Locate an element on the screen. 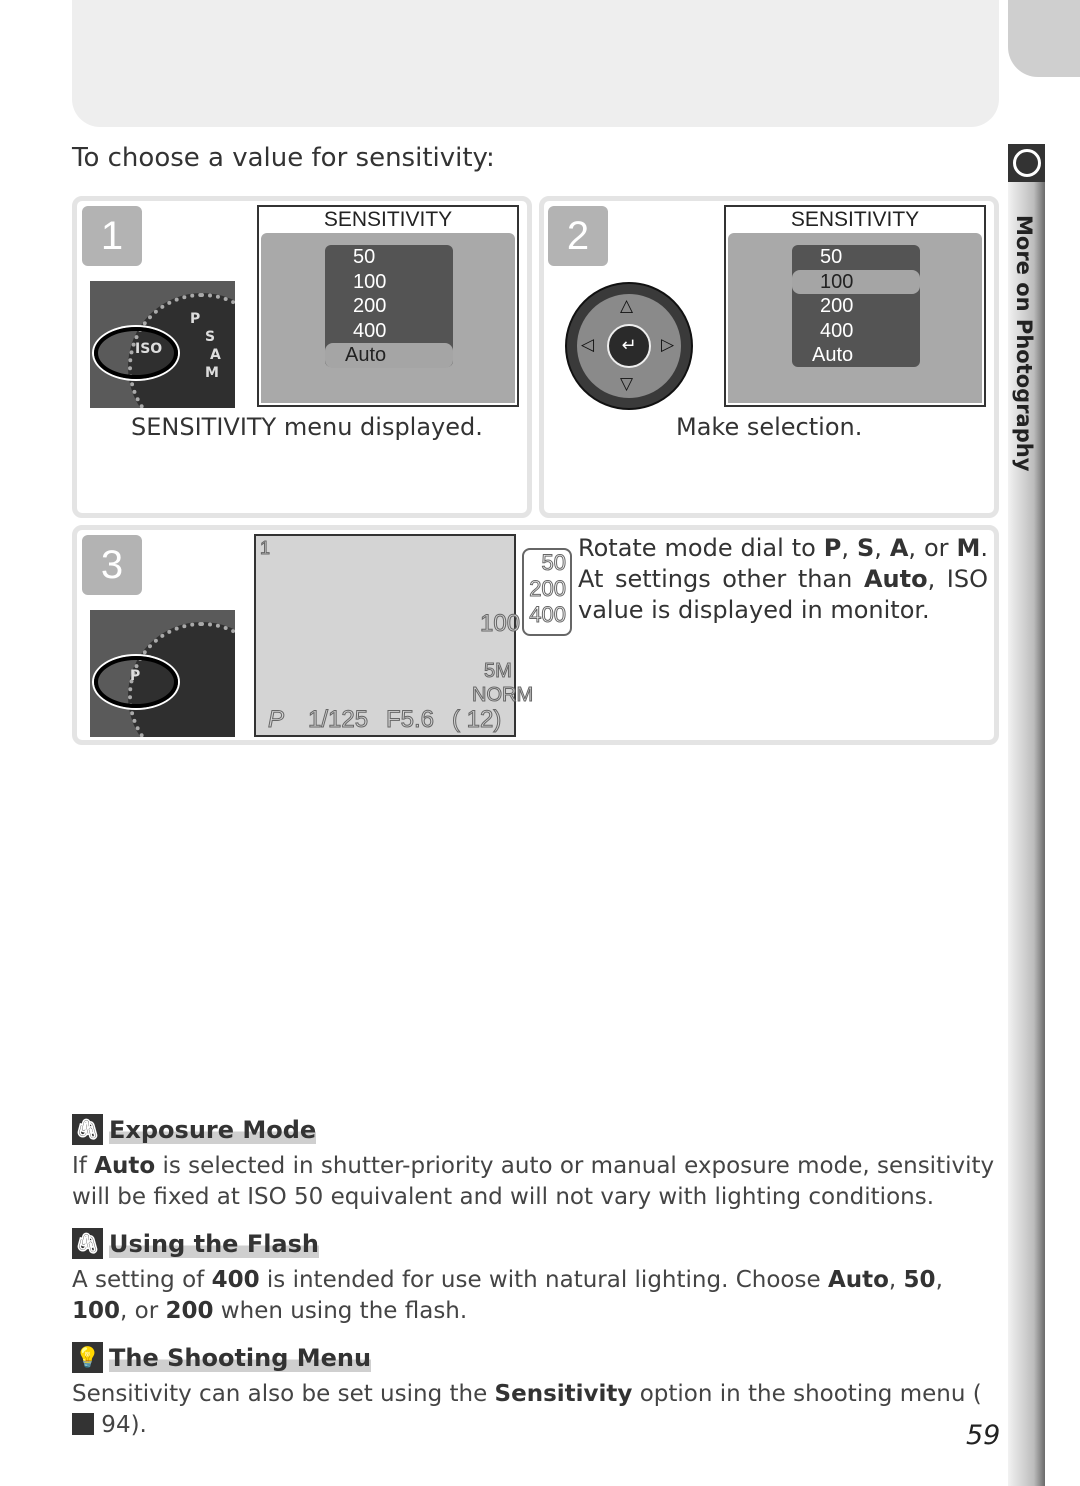  intro-text: To choose a value for sensitivity: is located at coordinates (283, 158).